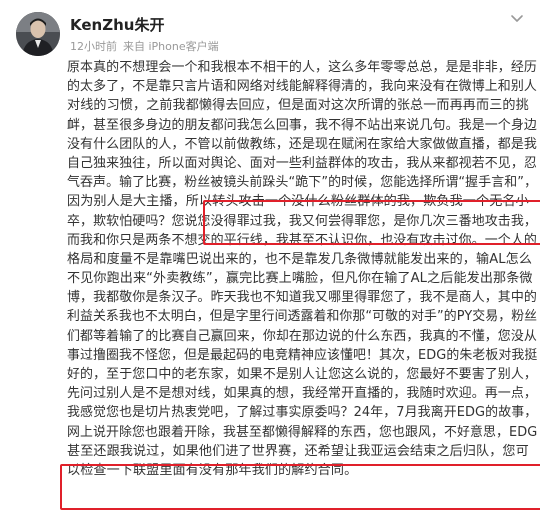 The height and width of the screenshot is (511, 540). I want to click on post-text-line: 卒，欺软怕硬吗？您说您没得罪过我，我又何尝得罪您，是你几次三番地攻击我，, so click(302, 221).